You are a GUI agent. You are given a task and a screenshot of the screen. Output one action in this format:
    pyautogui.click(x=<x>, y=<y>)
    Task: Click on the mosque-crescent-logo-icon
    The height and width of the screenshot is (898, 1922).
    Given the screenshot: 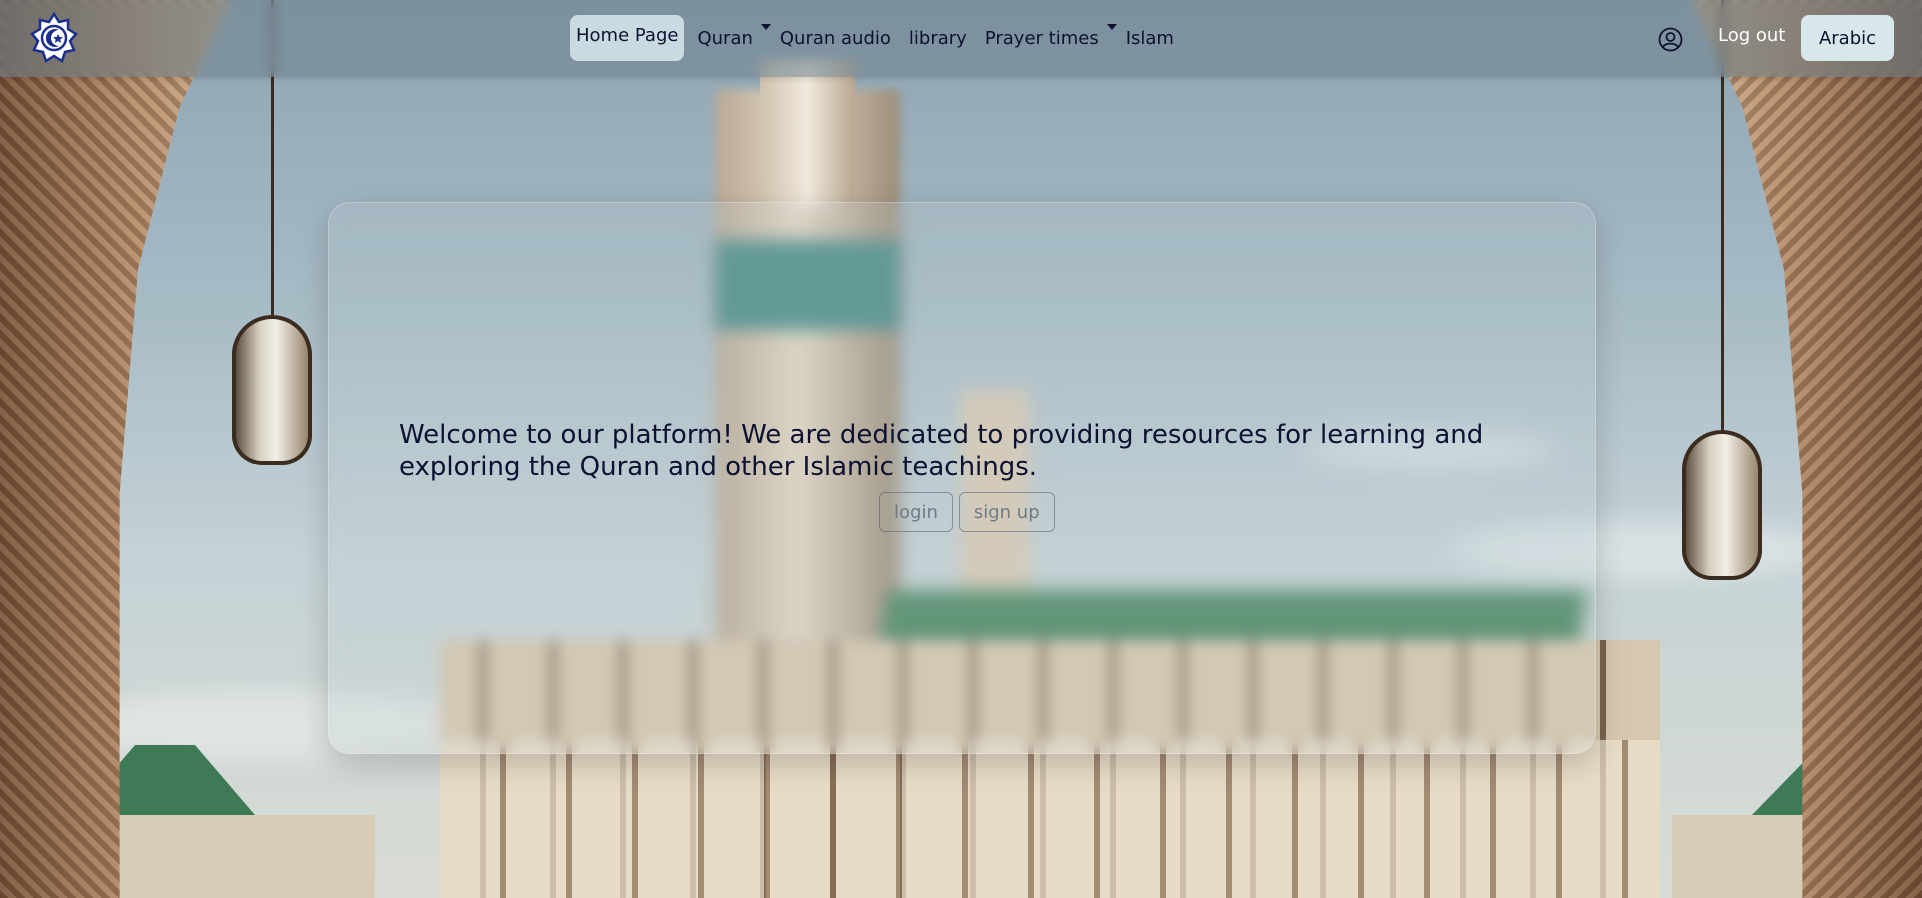 What is the action you would take?
    pyautogui.click(x=54, y=38)
    